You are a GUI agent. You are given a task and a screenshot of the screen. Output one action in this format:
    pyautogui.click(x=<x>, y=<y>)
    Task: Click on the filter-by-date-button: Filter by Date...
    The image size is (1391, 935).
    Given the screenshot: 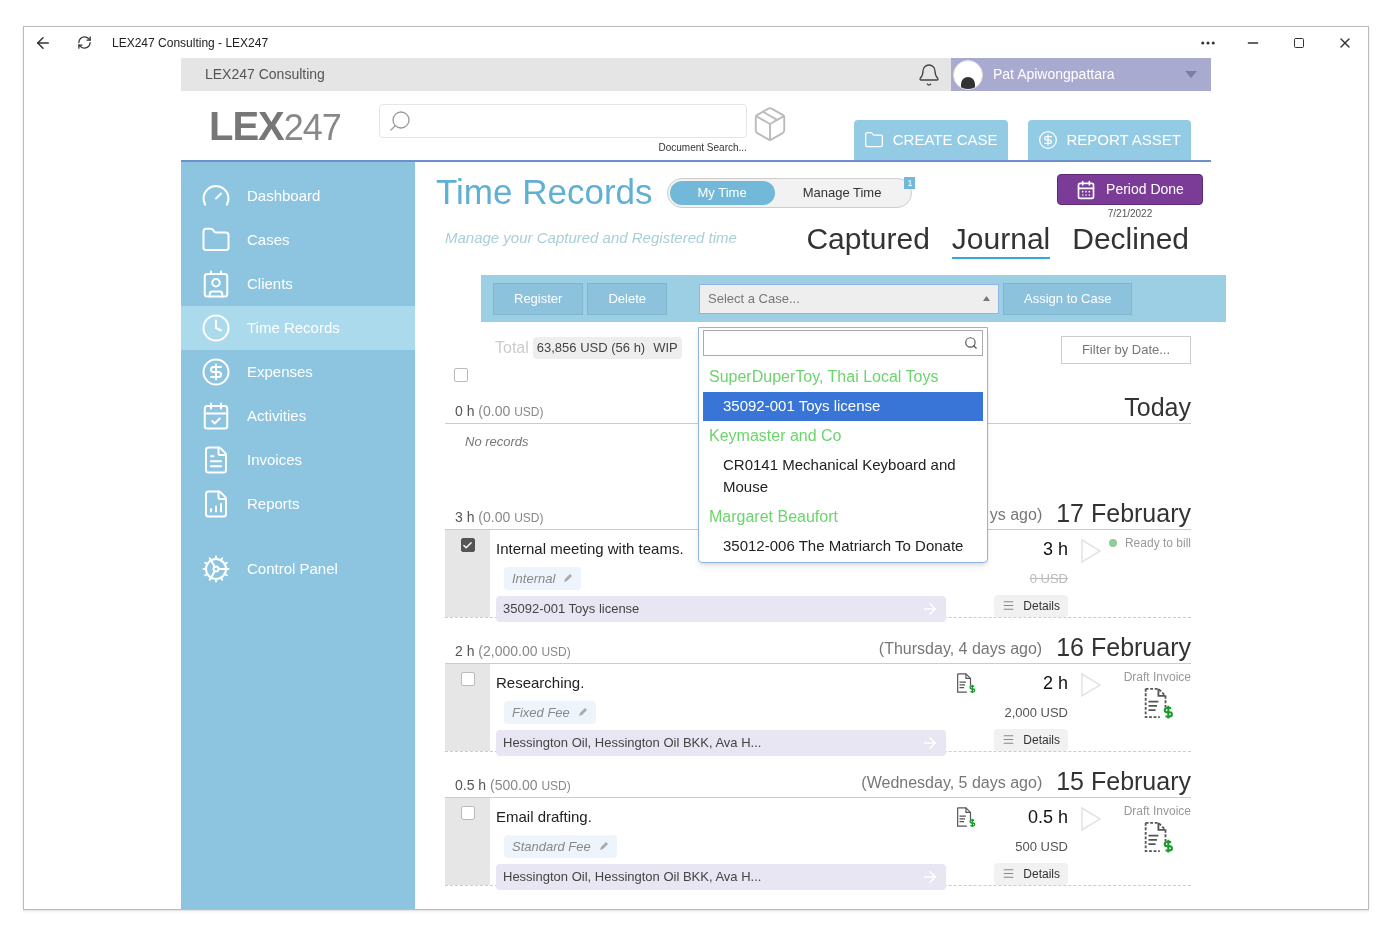 What is the action you would take?
    pyautogui.click(x=1126, y=350)
    